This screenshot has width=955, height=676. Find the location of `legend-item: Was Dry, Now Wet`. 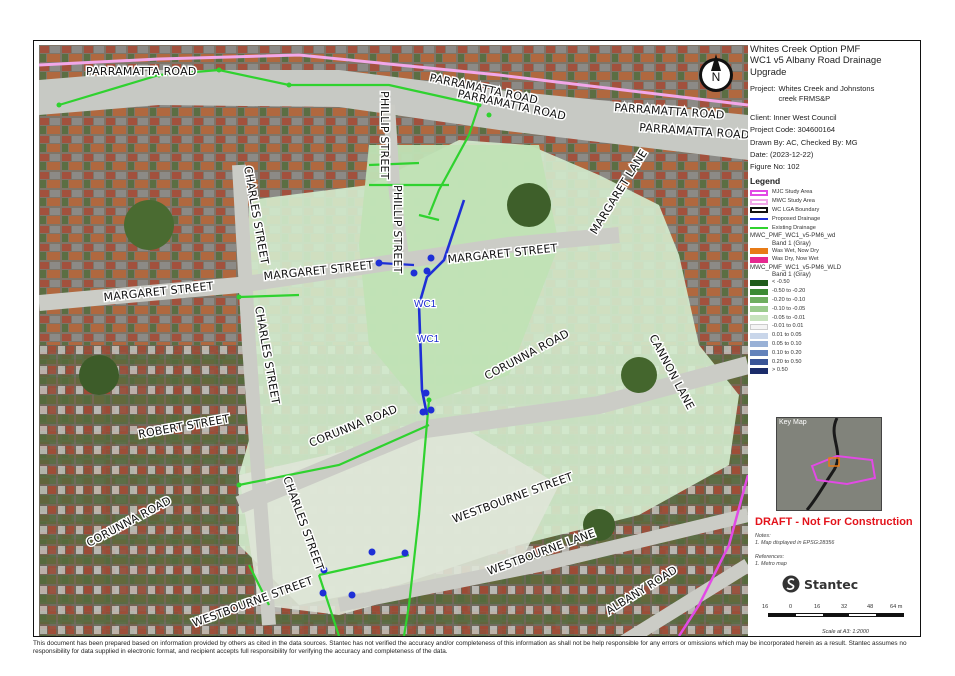

legend-item: Was Dry, Now Wet is located at coordinates (834, 259).